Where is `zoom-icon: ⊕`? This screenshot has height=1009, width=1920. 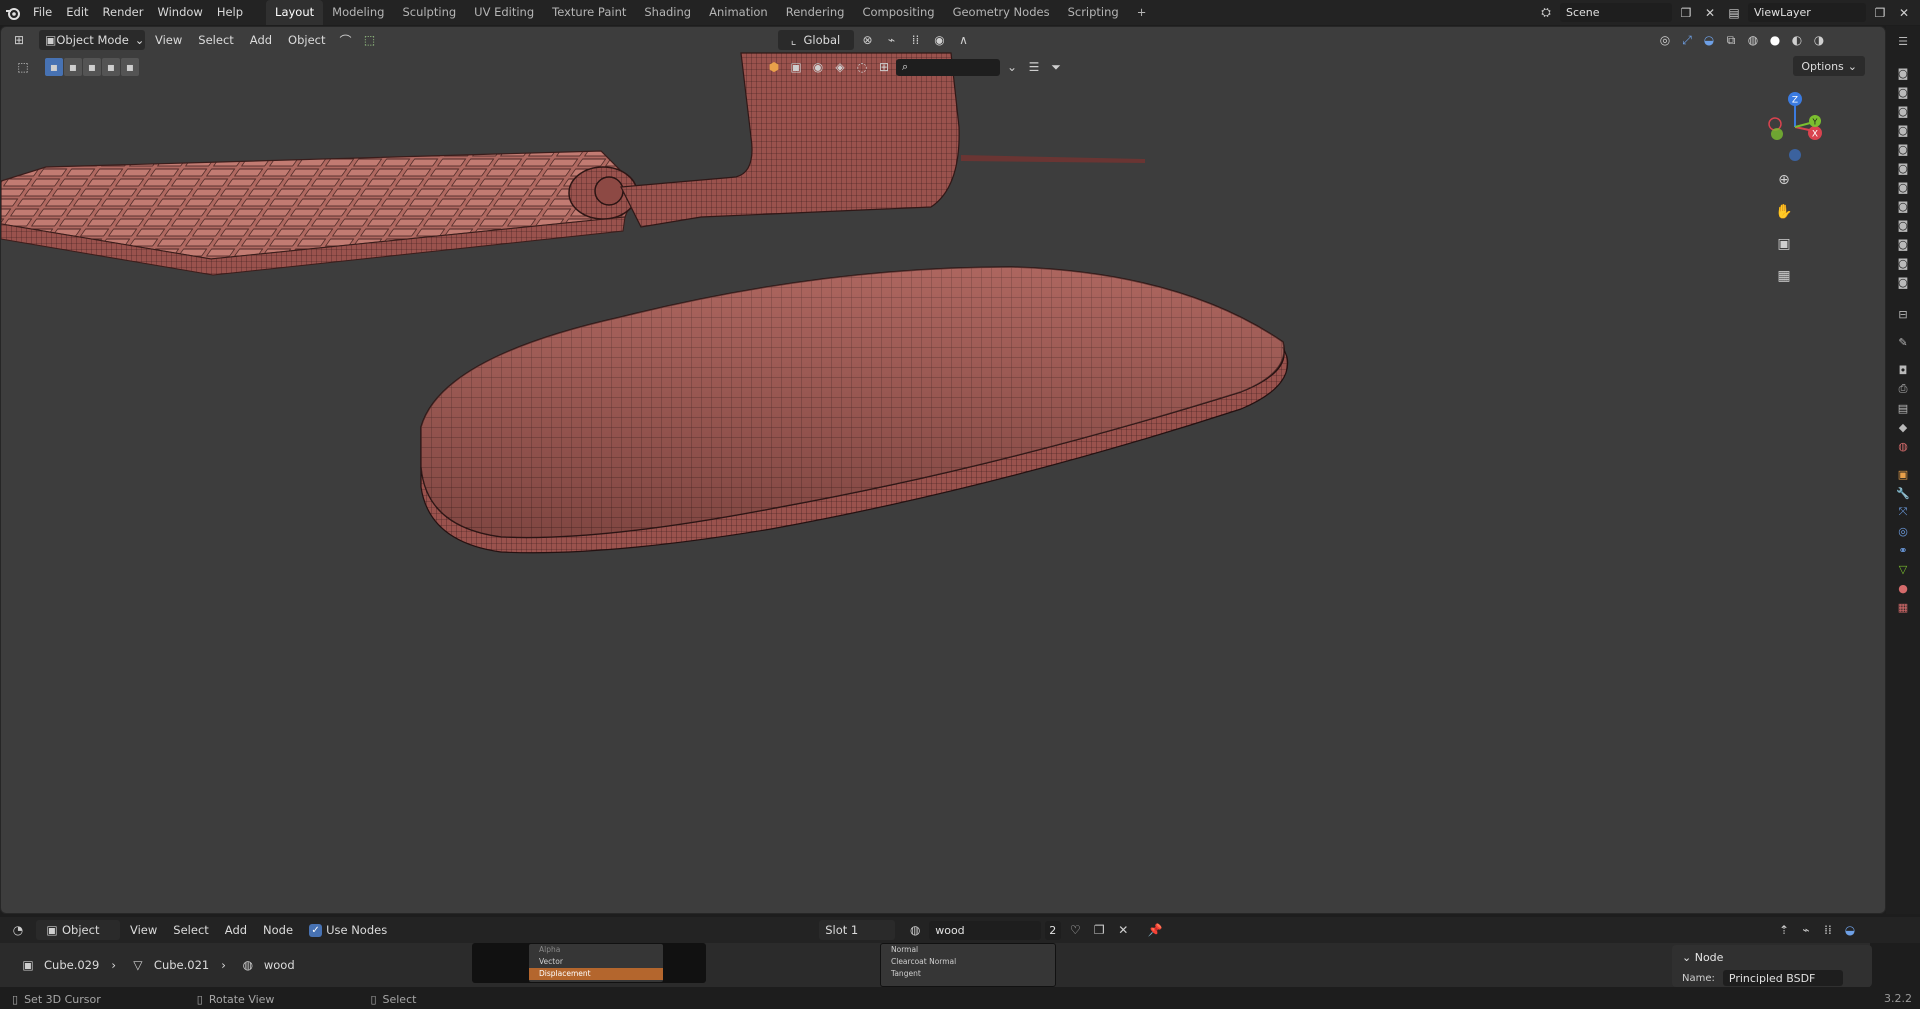
zoom-icon: ⊕ is located at coordinates (1784, 180).